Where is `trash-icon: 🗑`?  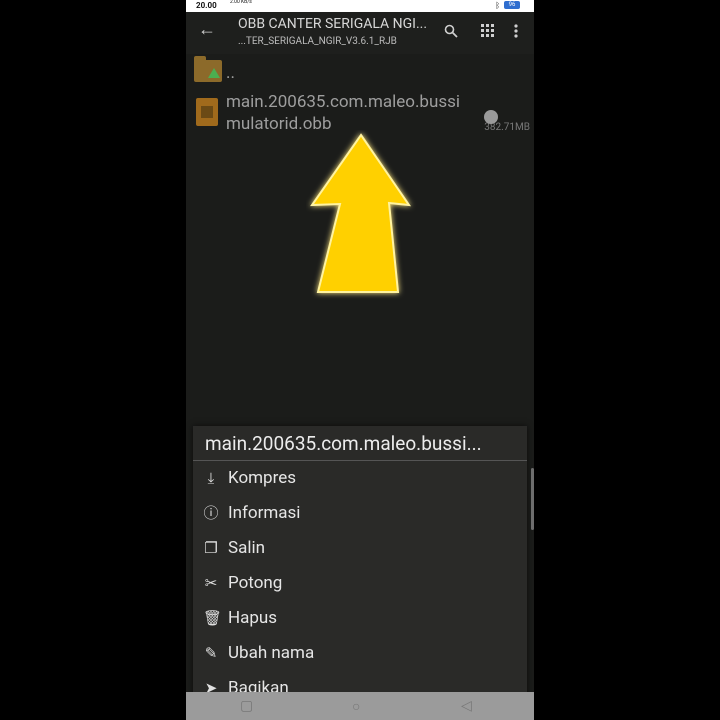 trash-icon: 🗑 is located at coordinates (213, 618).